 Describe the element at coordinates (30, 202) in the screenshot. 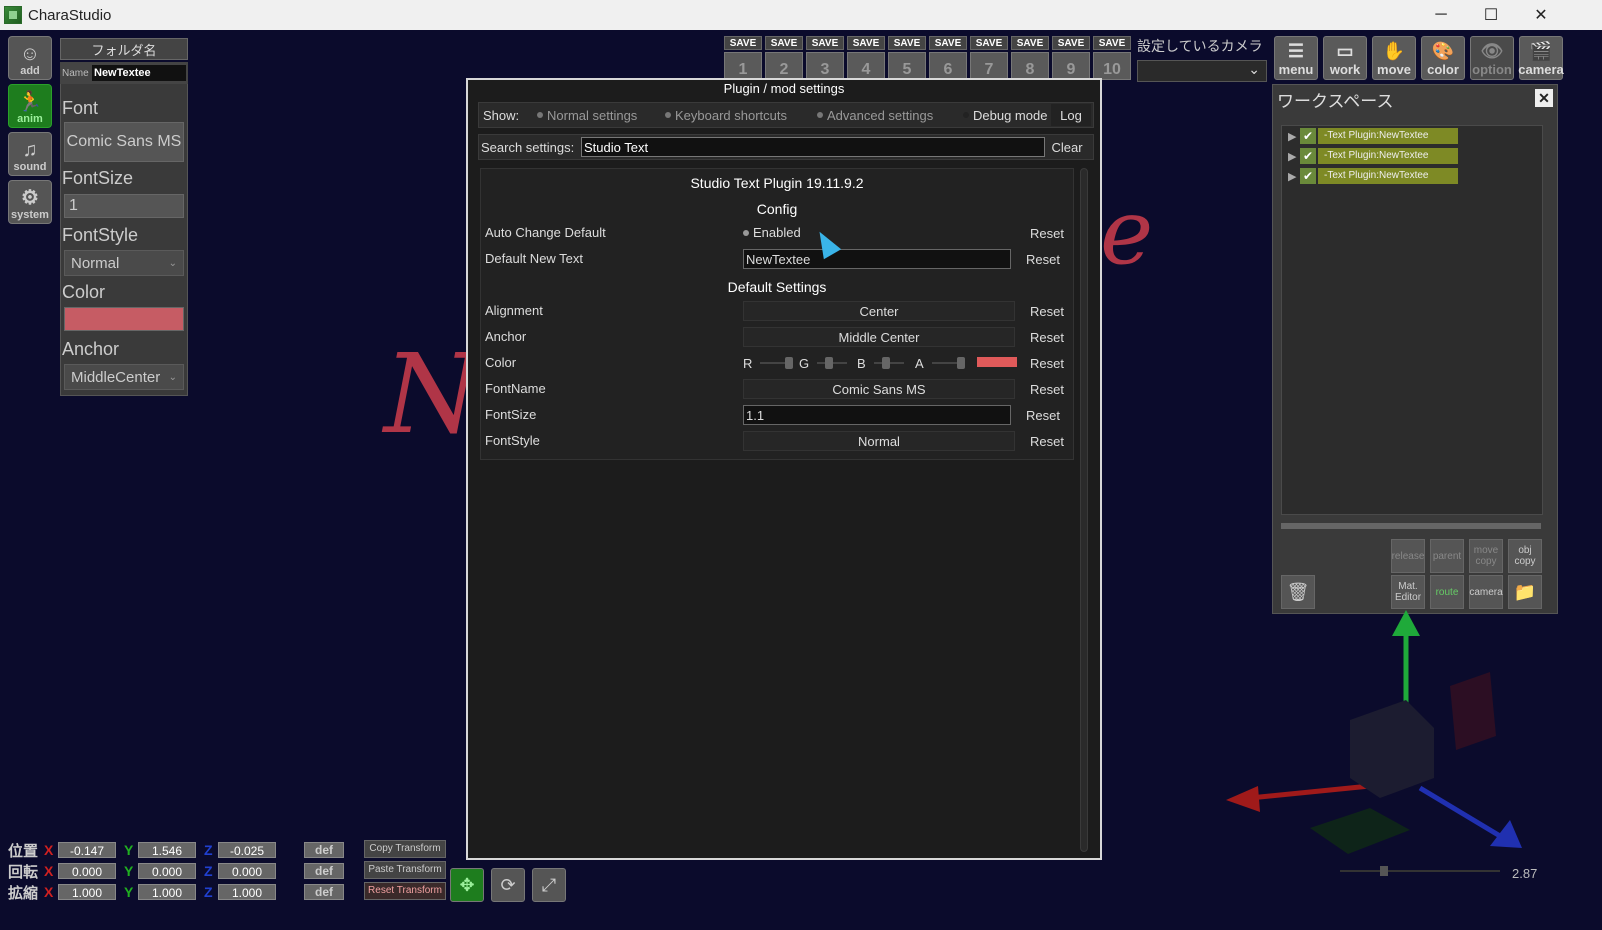

I see `system-button: ⚙ system` at that location.